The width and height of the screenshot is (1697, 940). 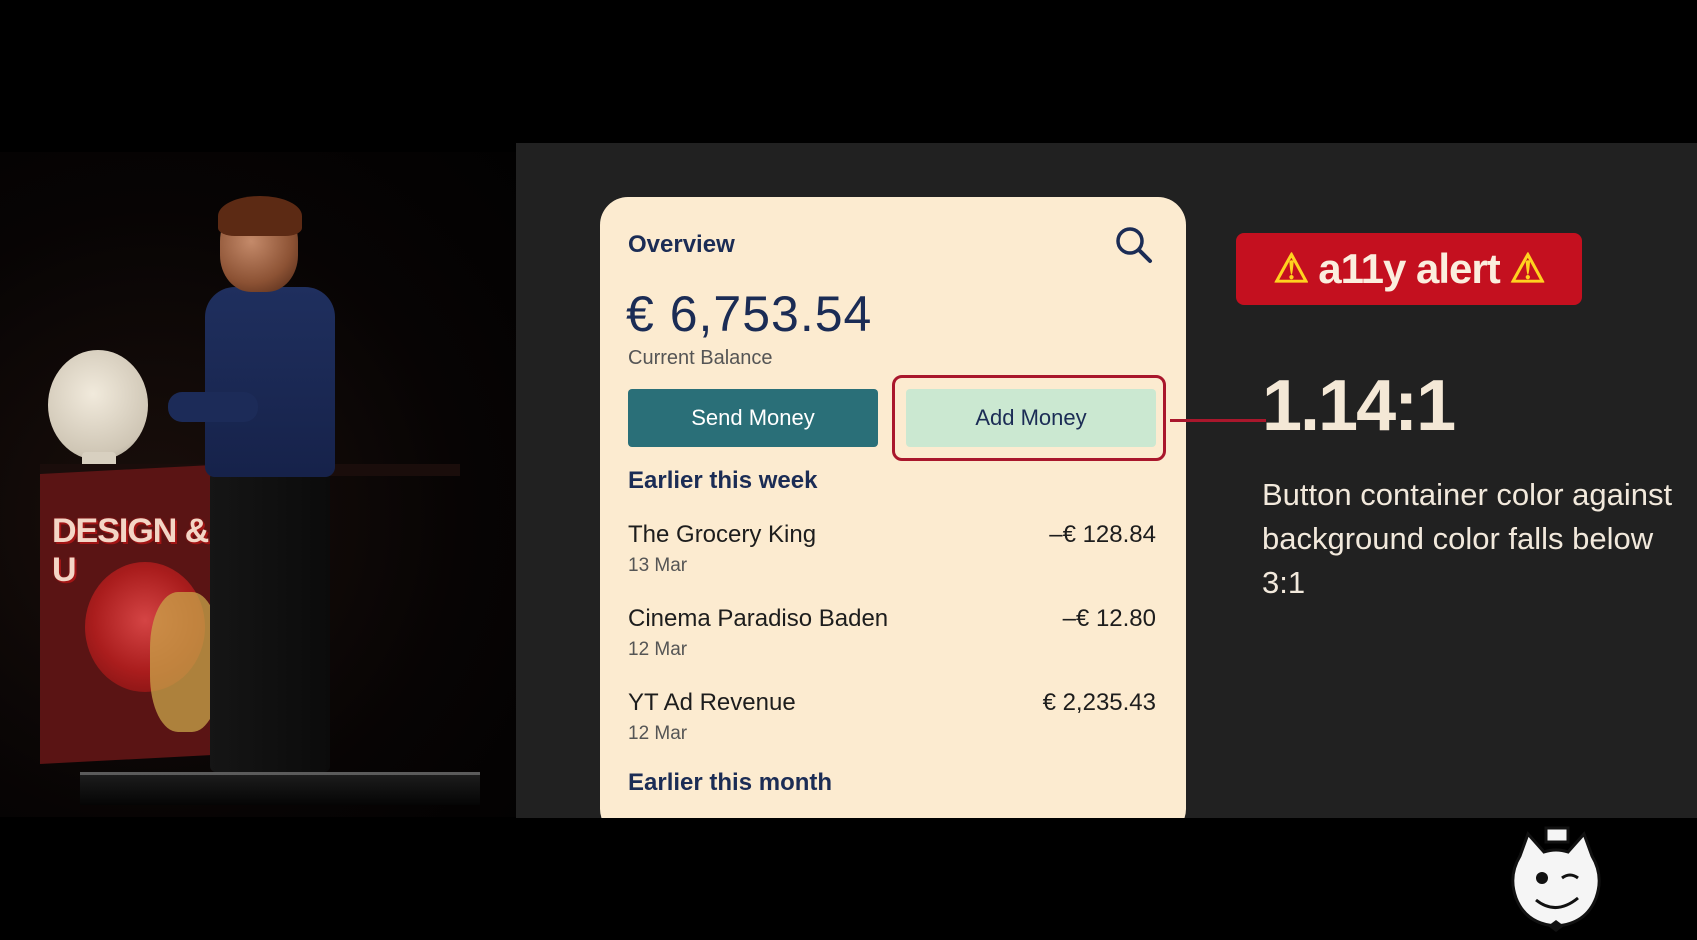 I want to click on balance-amount: € 6,753.54, so click(x=749, y=314).